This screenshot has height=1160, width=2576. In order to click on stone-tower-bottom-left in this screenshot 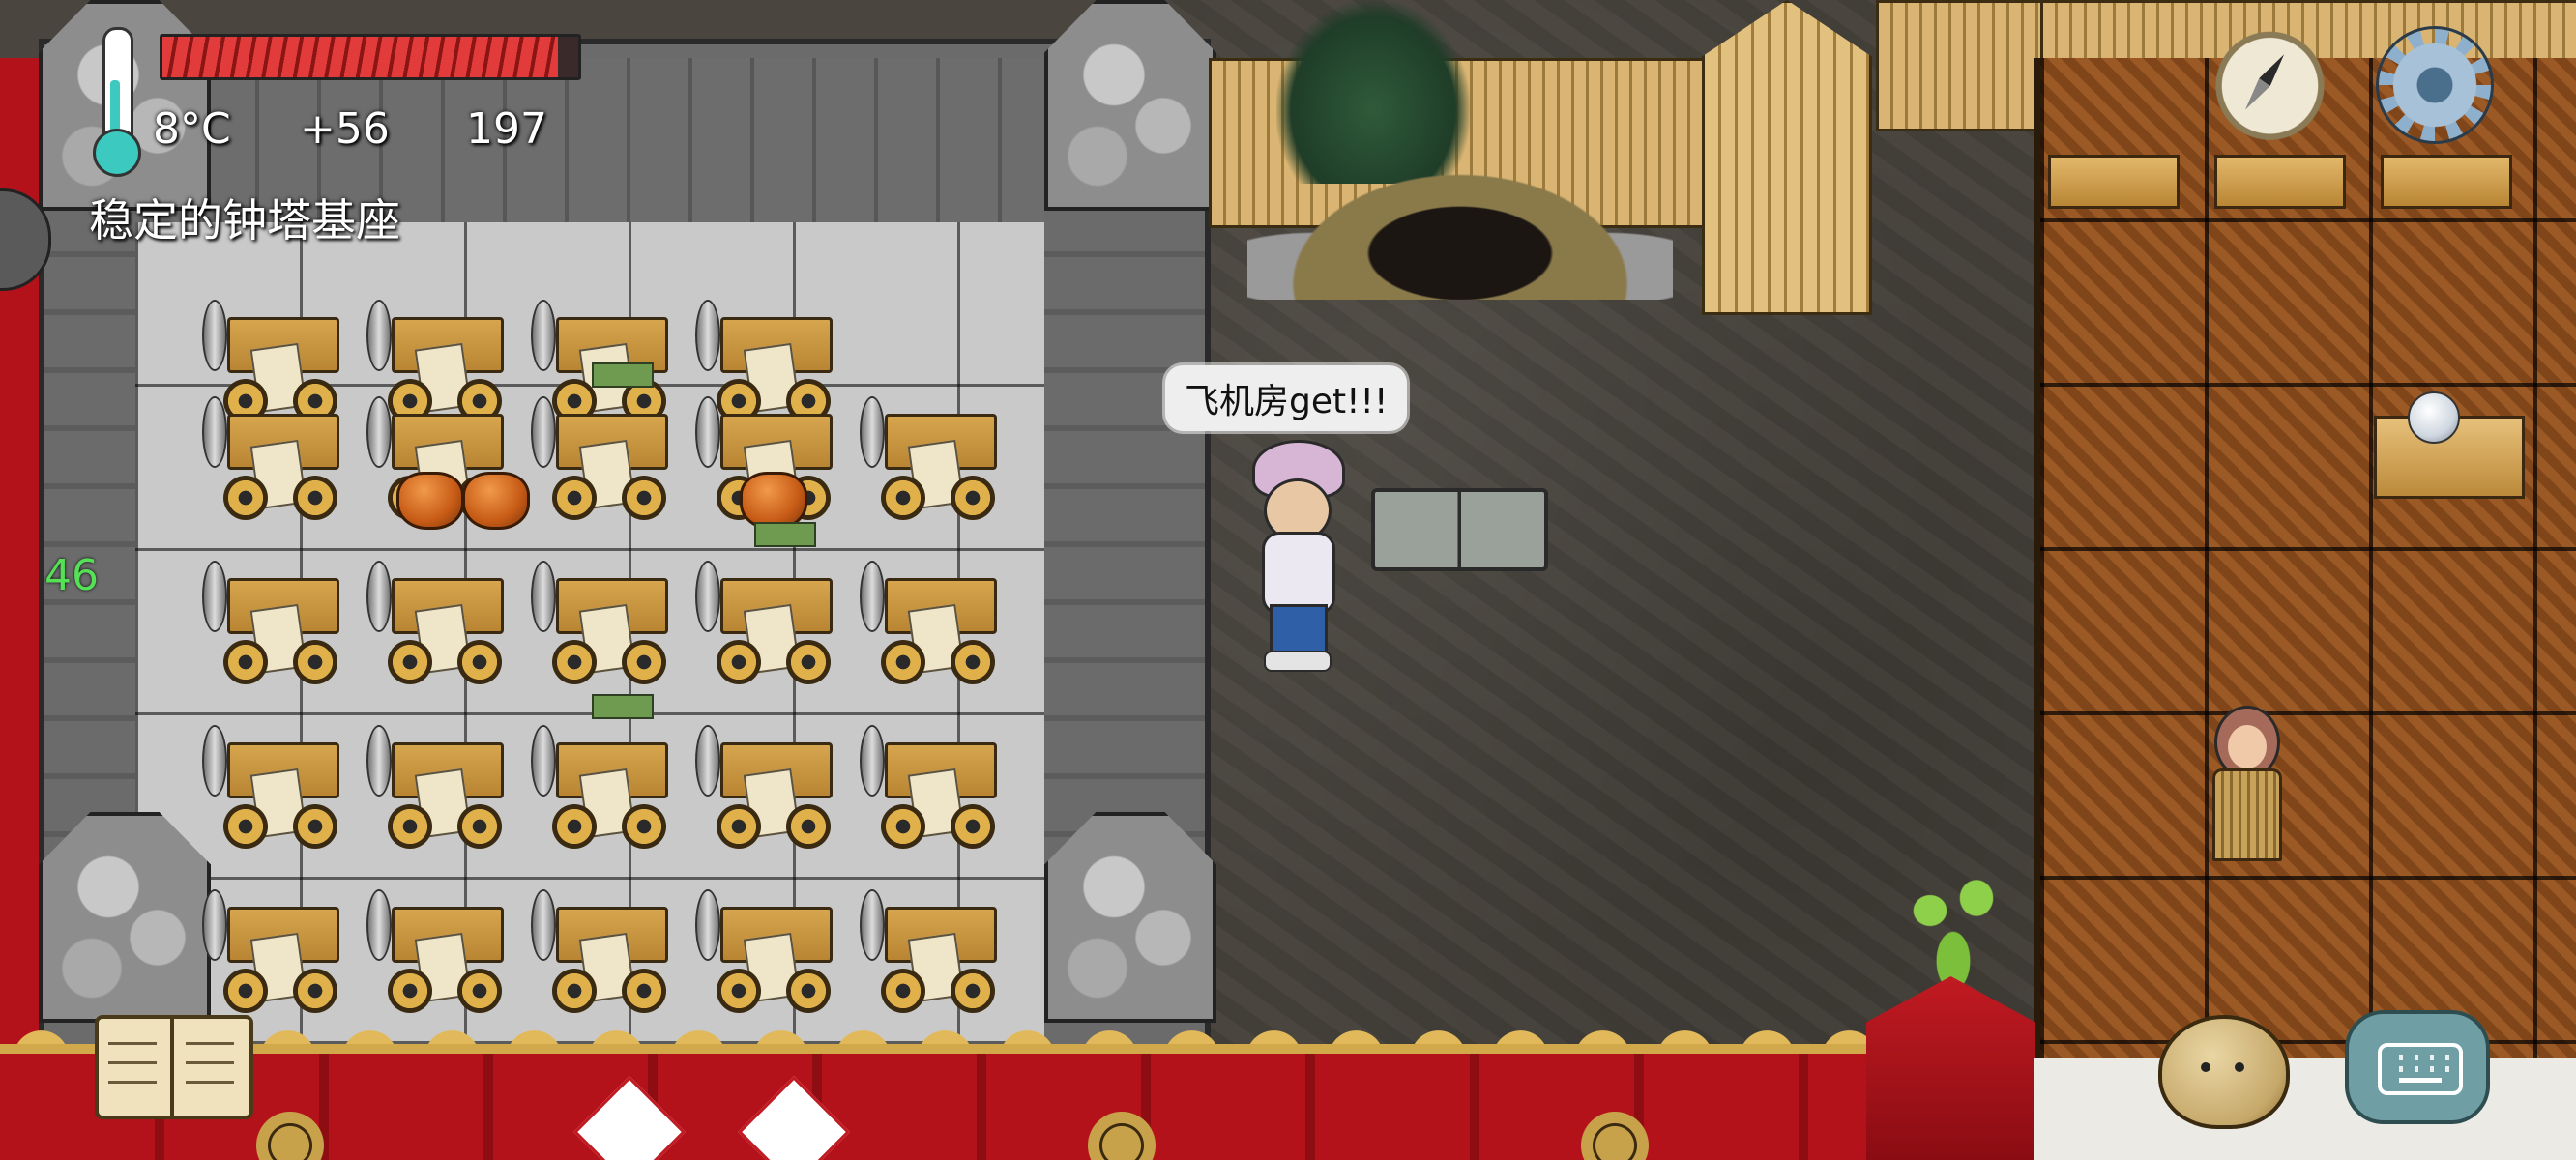, I will do `click(125, 917)`.